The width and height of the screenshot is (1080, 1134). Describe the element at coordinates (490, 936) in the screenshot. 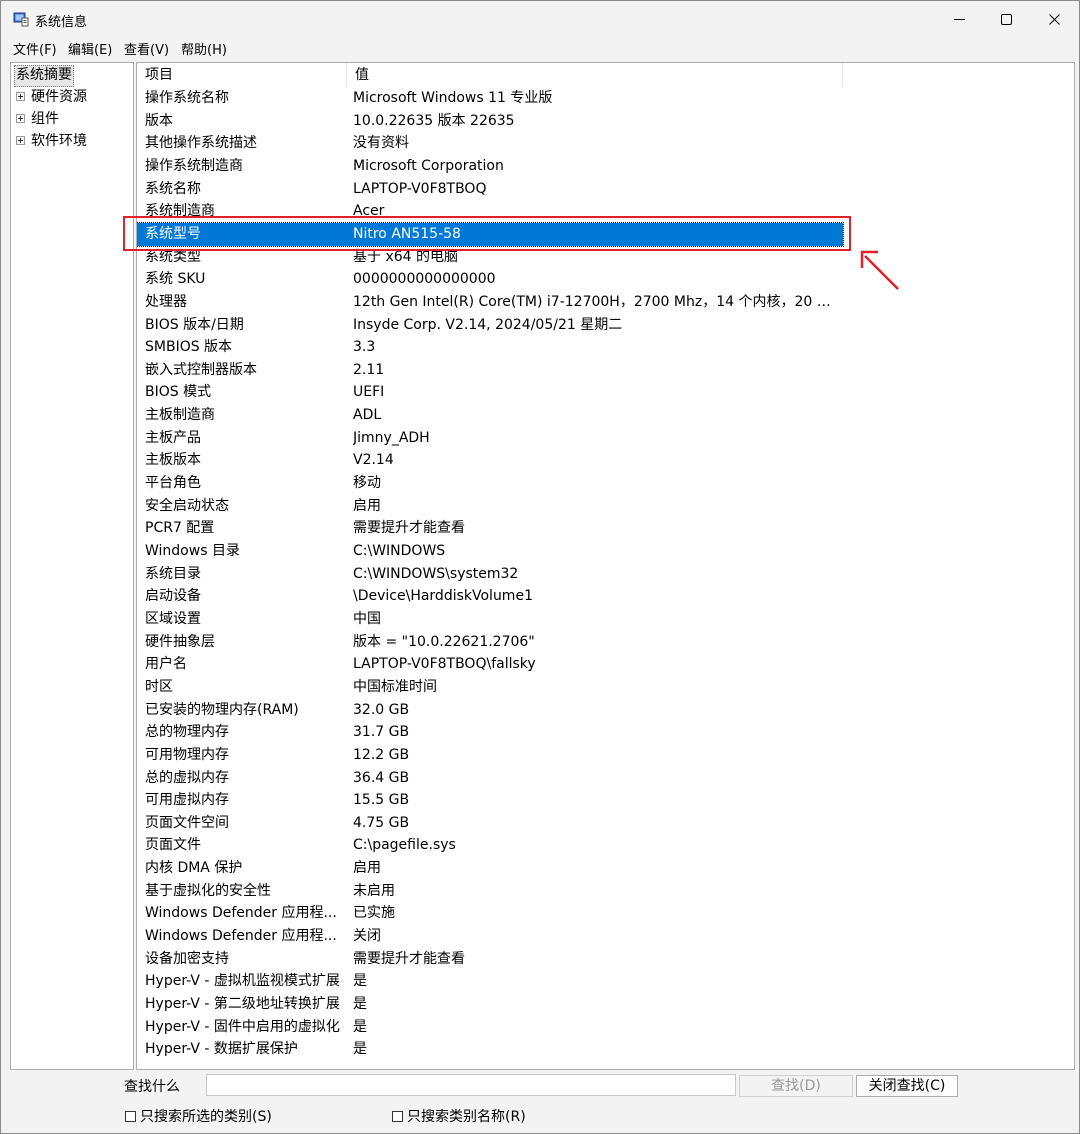

I see `table-row: Windows Defender 应用程... 关闭` at that location.